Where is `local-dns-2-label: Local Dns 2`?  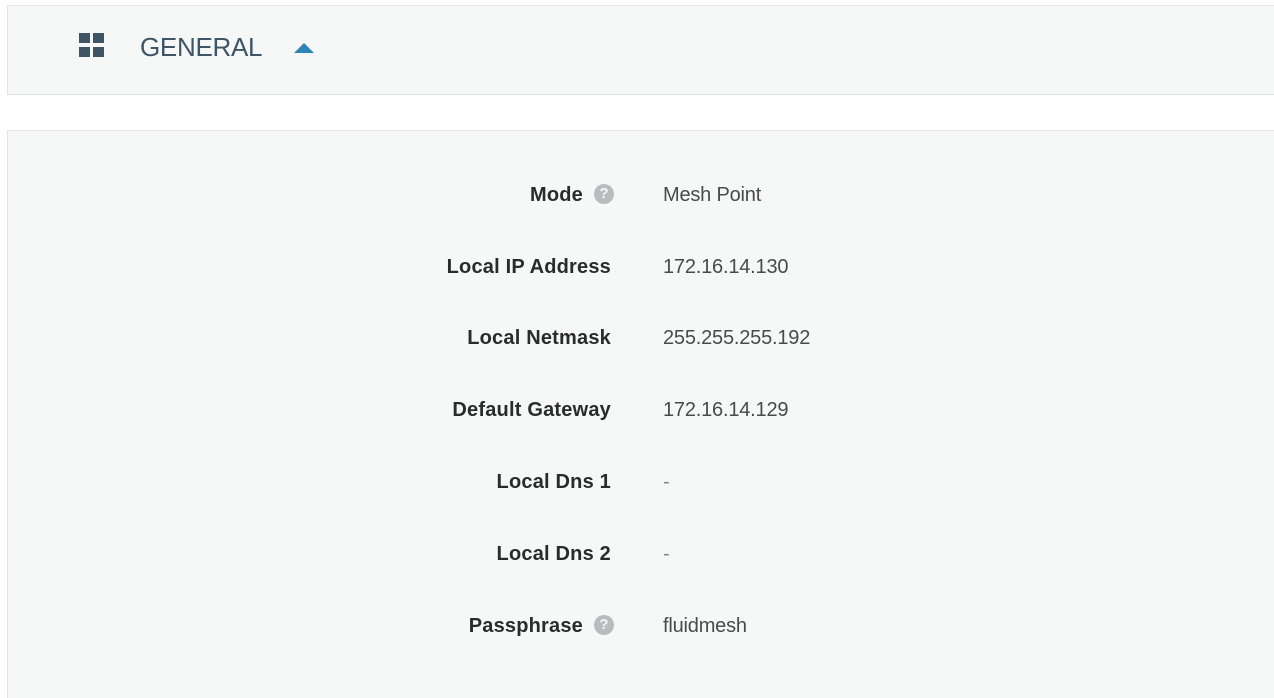
local-dns-2-label: Local Dns 2 is located at coordinates (553, 554).